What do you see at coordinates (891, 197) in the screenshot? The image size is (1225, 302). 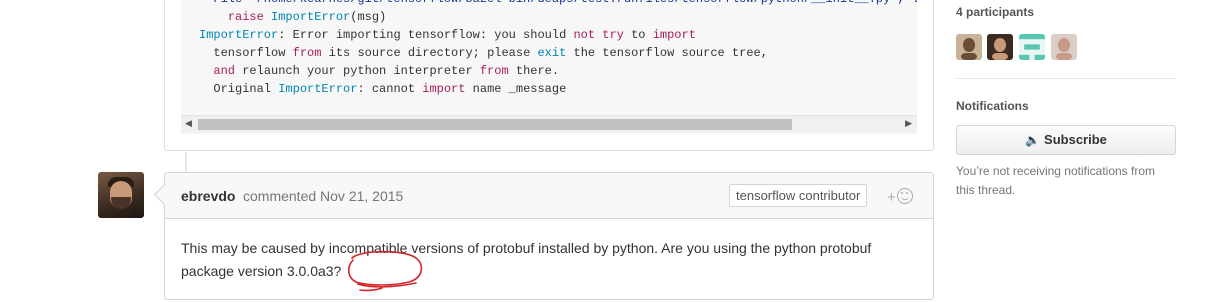 I see `plus-icon: +` at bounding box center [891, 197].